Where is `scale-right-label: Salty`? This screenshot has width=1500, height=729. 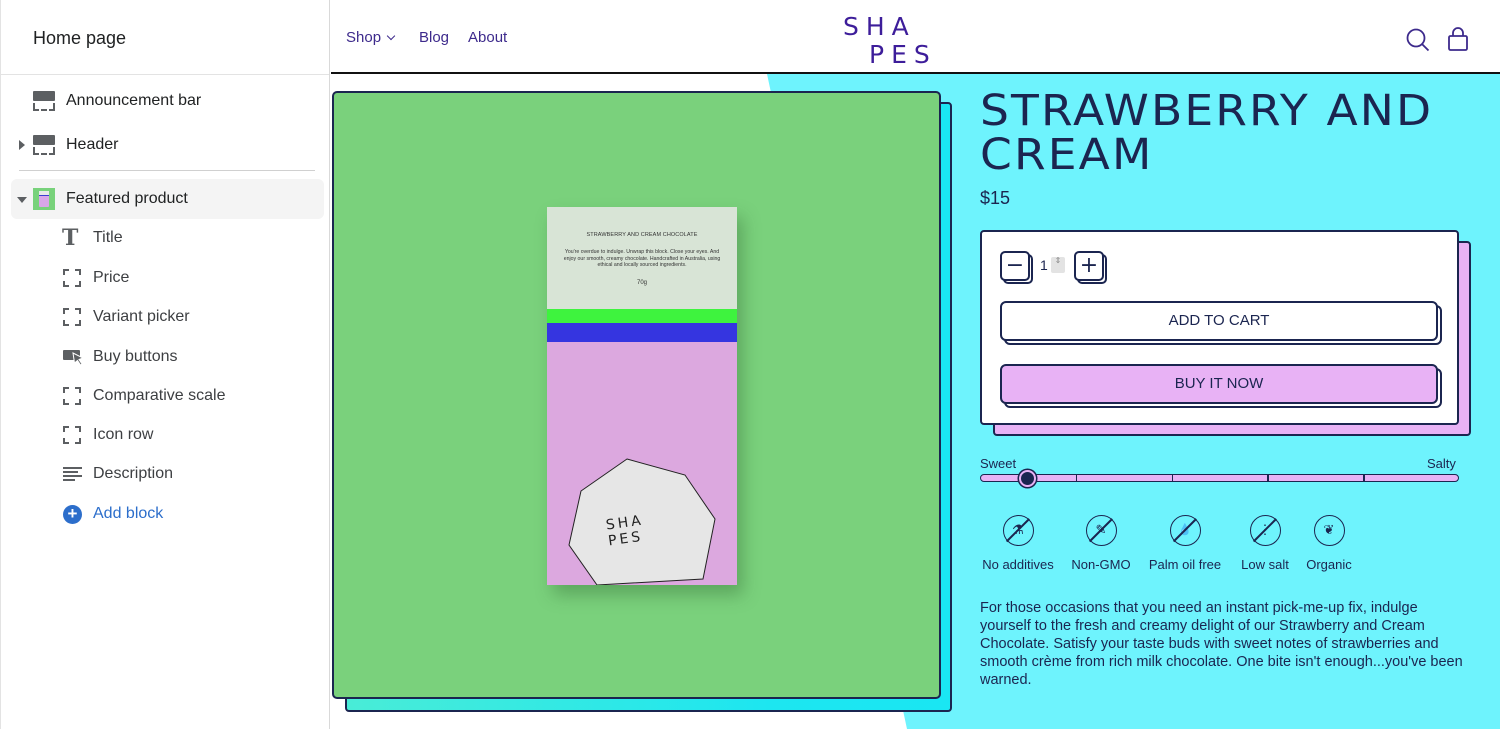
scale-right-label: Salty is located at coordinates (1441, 463).